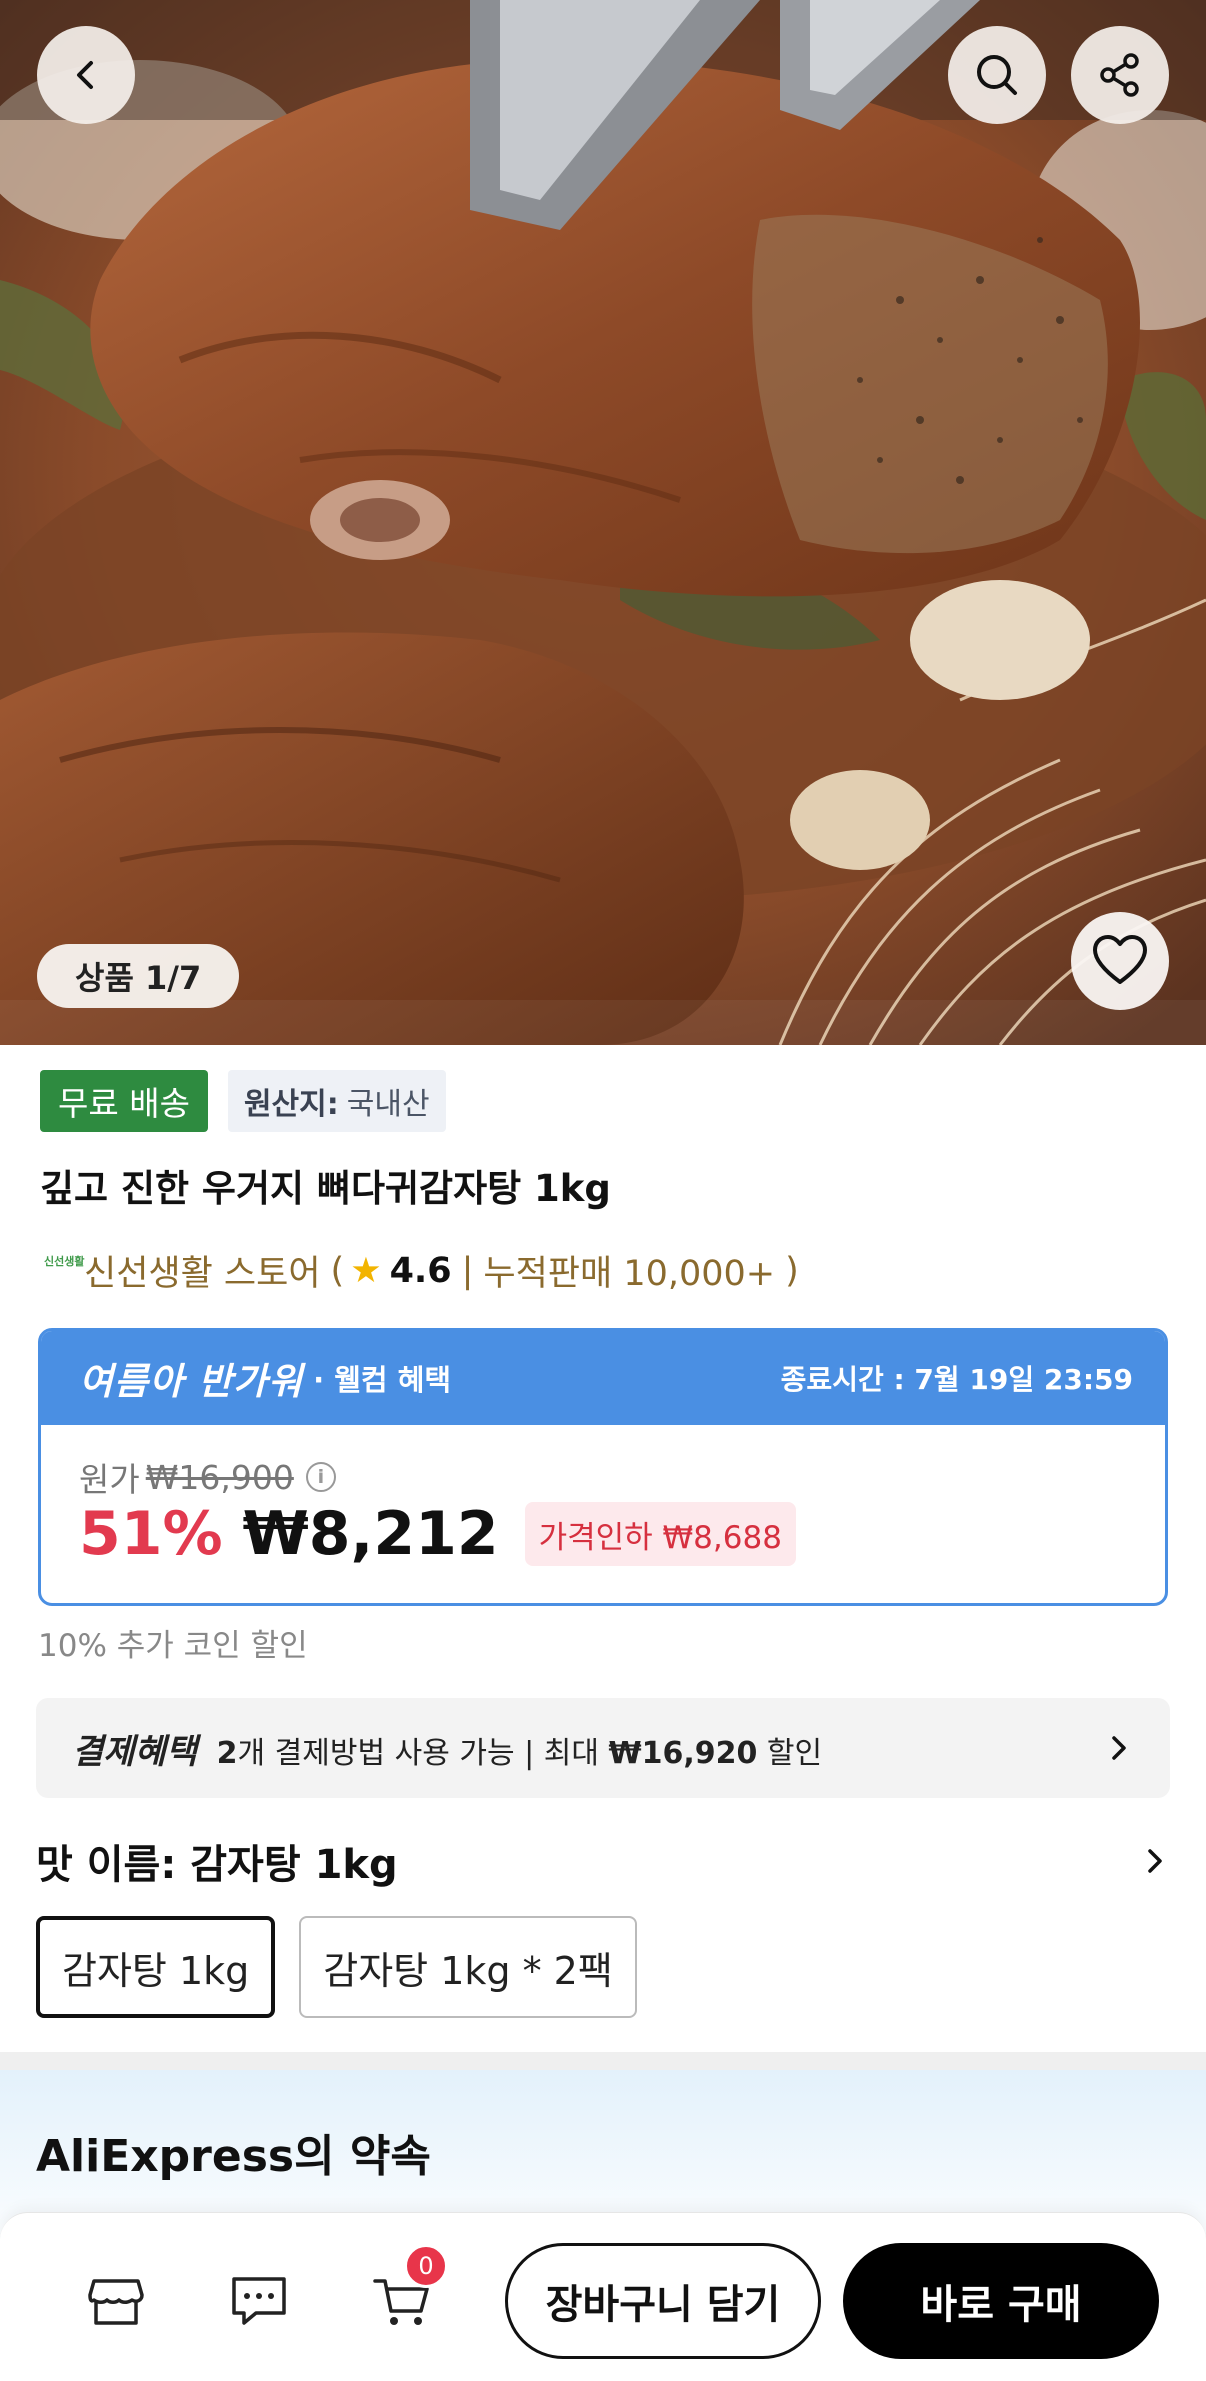 The image size is (1206, 2381). I want to click on store-button, so click(116, 2301).